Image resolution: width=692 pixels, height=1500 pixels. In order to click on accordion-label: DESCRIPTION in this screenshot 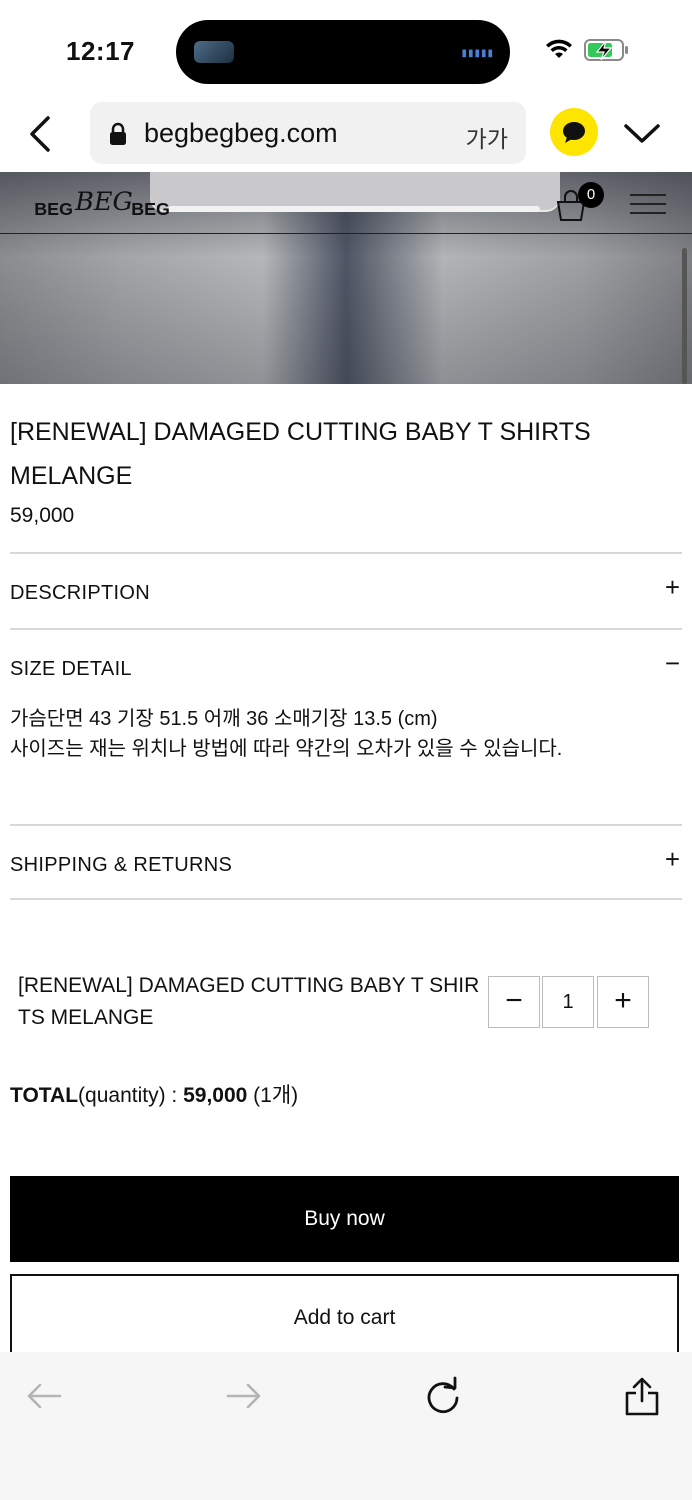, I will do `click(80, 593)`.